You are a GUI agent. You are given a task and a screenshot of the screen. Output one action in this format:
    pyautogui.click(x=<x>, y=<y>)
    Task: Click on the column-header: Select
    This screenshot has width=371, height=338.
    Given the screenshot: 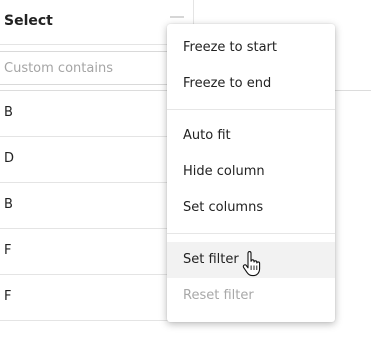 What is the action you would take?
    pyautogui.click(x=96, y=22)
    